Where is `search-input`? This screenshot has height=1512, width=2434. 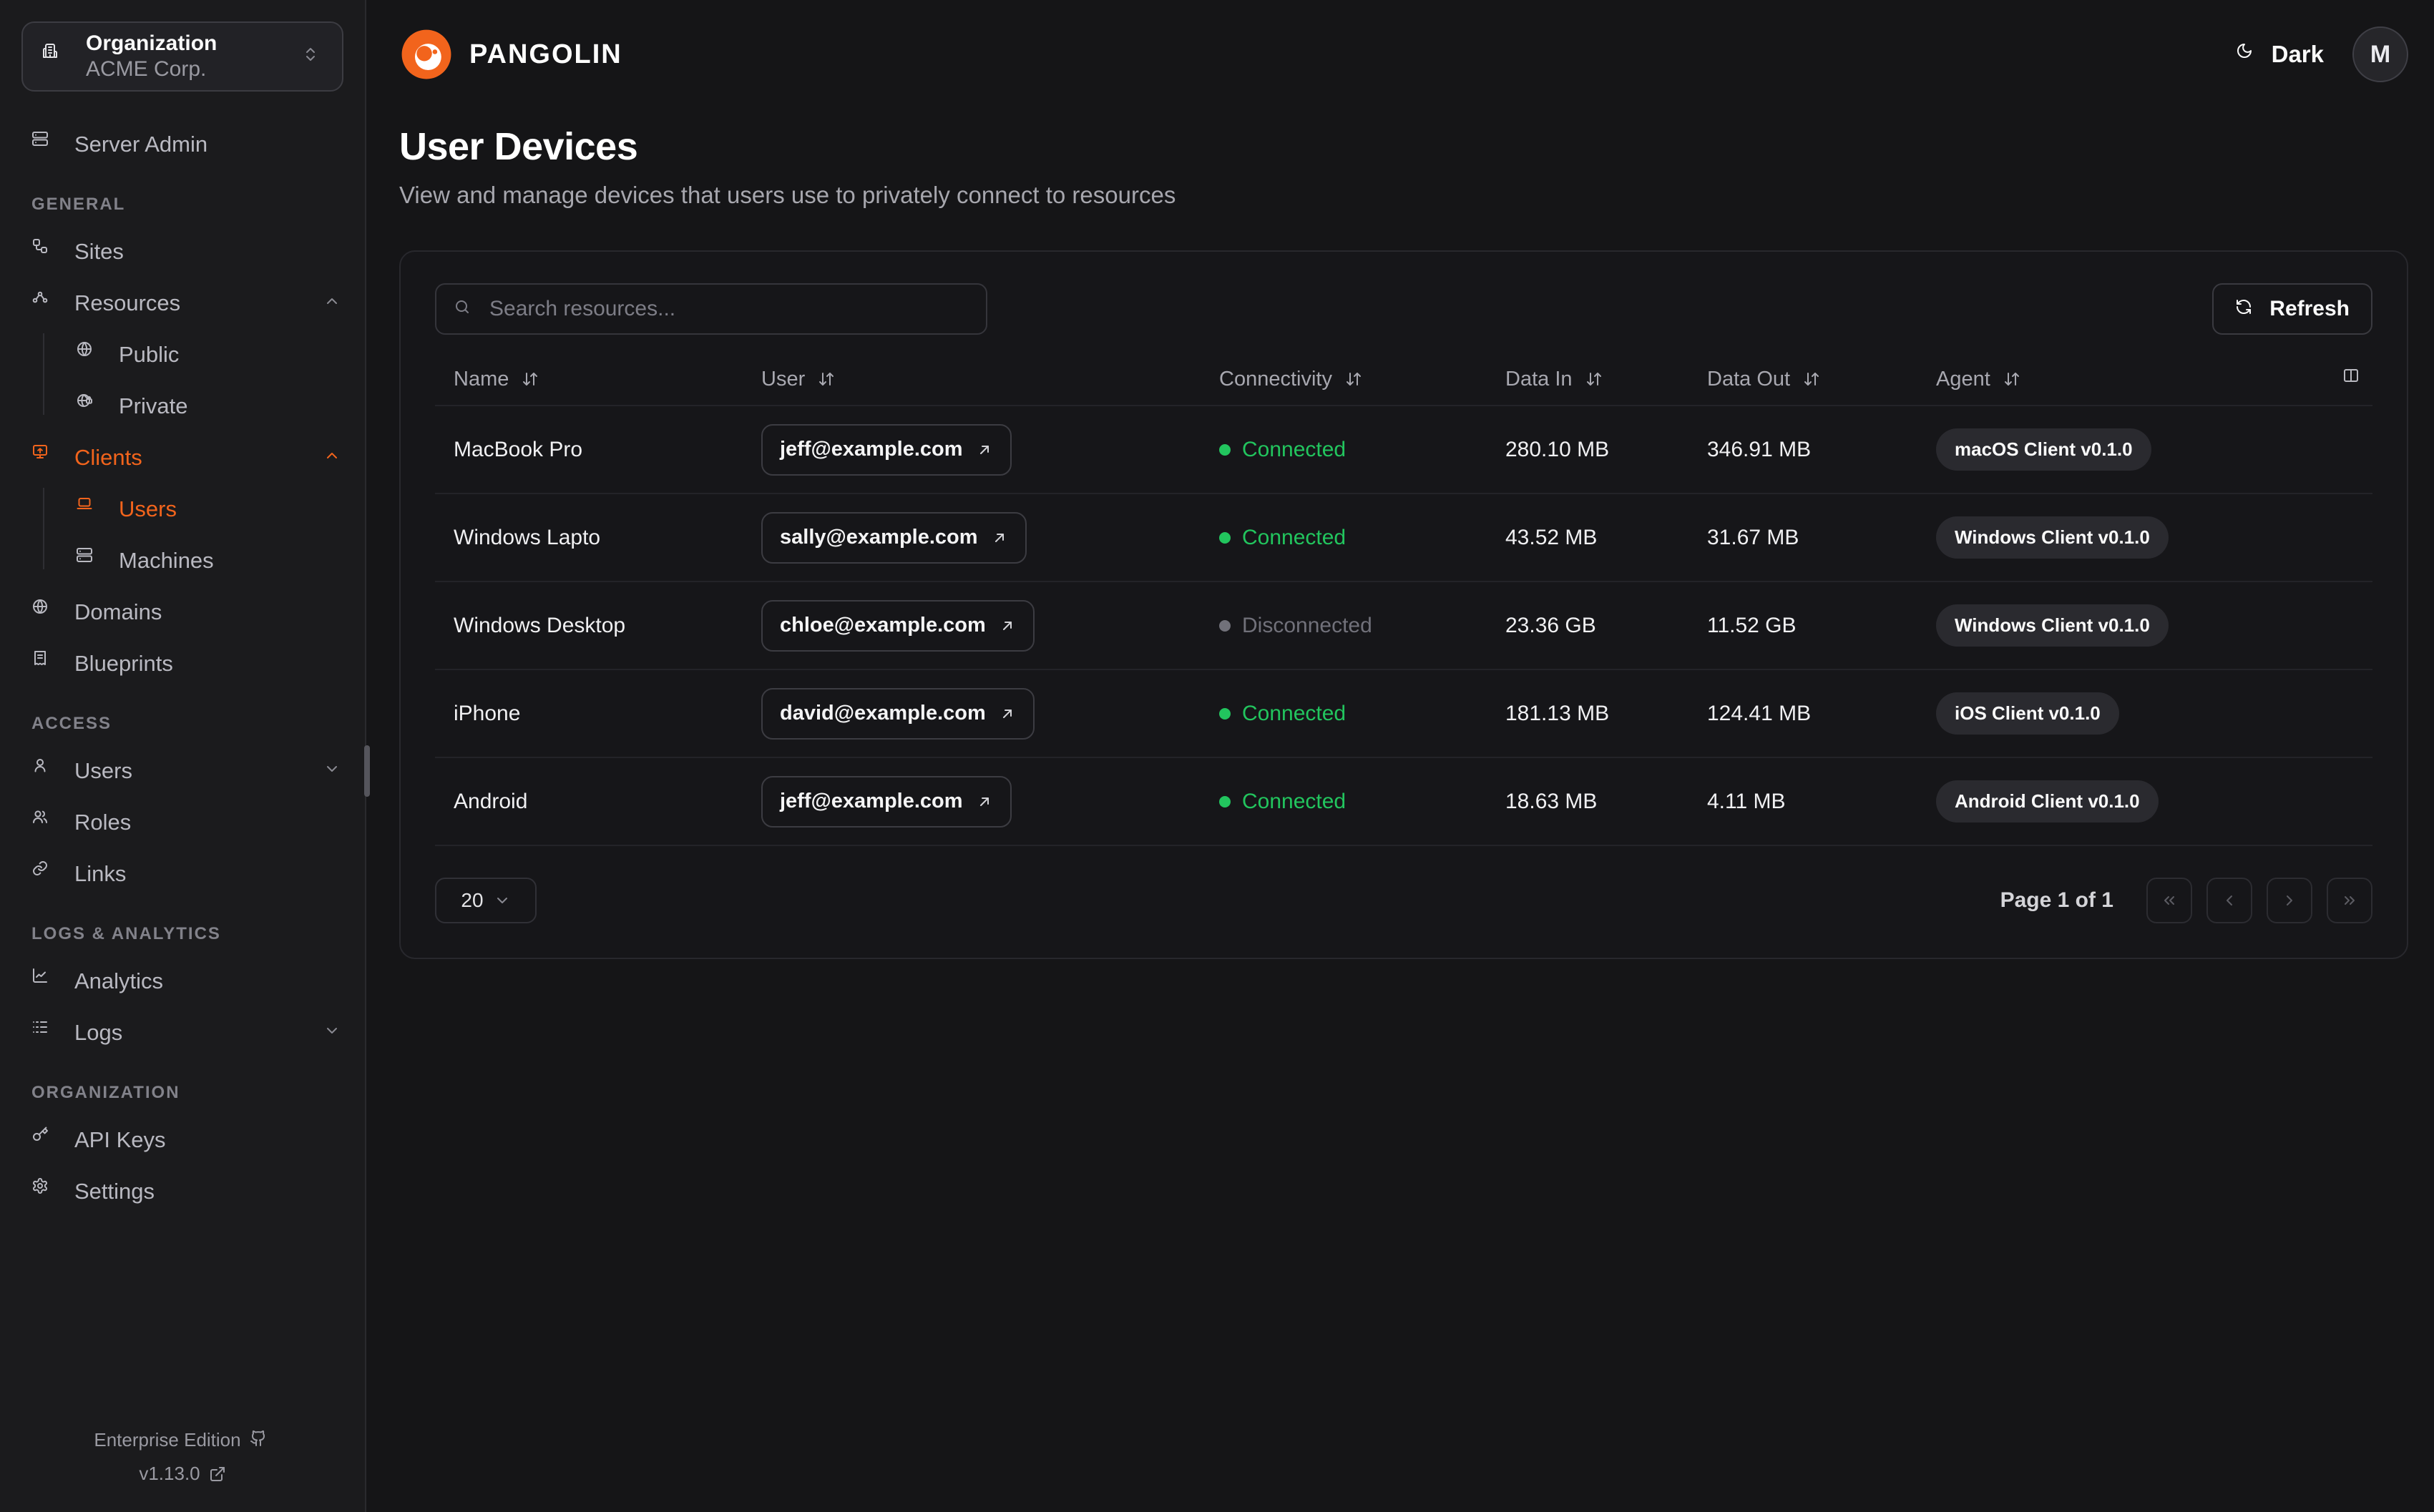
search-input is located at coordinates (728, 309).